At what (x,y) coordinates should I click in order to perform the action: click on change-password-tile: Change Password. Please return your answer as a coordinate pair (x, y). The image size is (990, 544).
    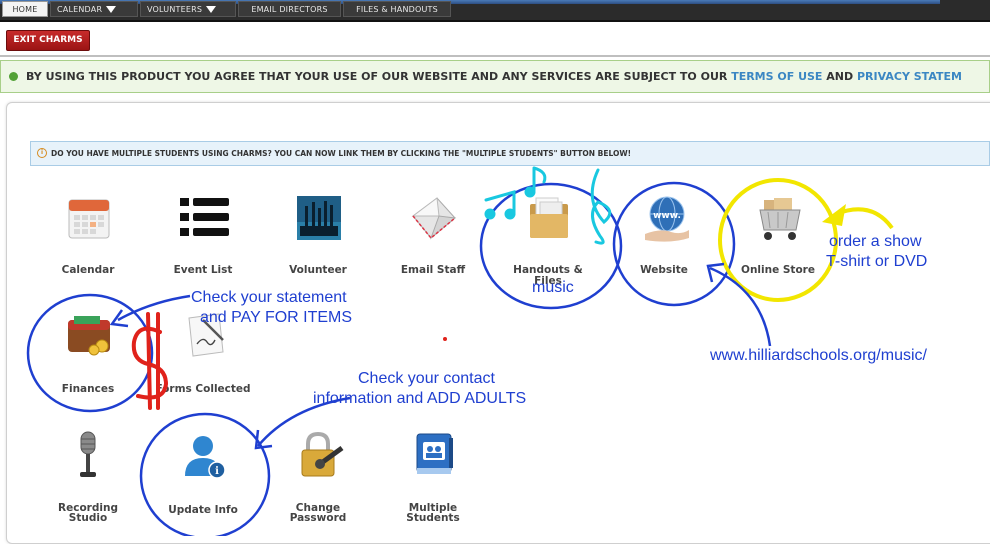
    Looking at the image, I should click on (318, 478).